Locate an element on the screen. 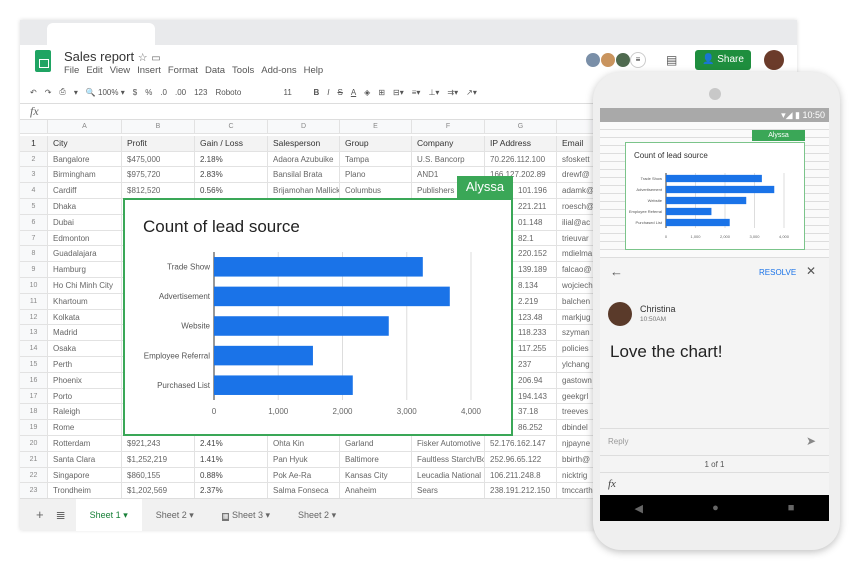 The height and width of the screenshot is (571, 859). wrap-icon: ⇉▾ is located at coordinates (452, 92).